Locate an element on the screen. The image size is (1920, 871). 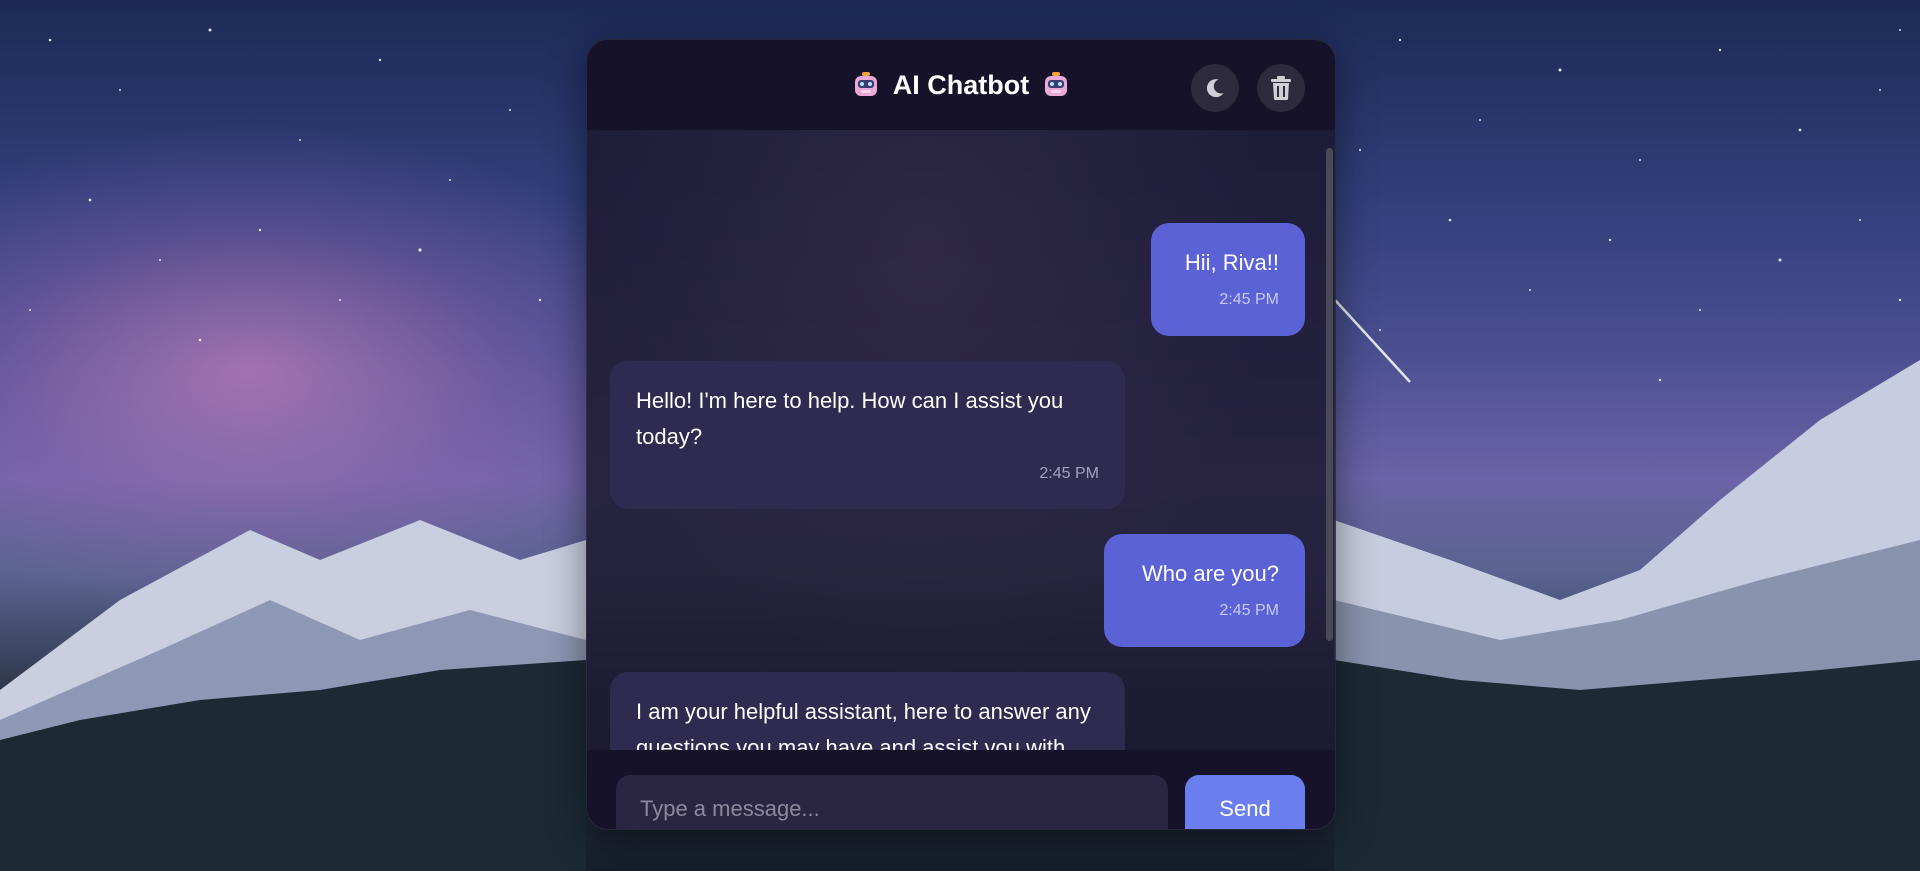
theme-toggle-button is located at coordinates (1215, 88).